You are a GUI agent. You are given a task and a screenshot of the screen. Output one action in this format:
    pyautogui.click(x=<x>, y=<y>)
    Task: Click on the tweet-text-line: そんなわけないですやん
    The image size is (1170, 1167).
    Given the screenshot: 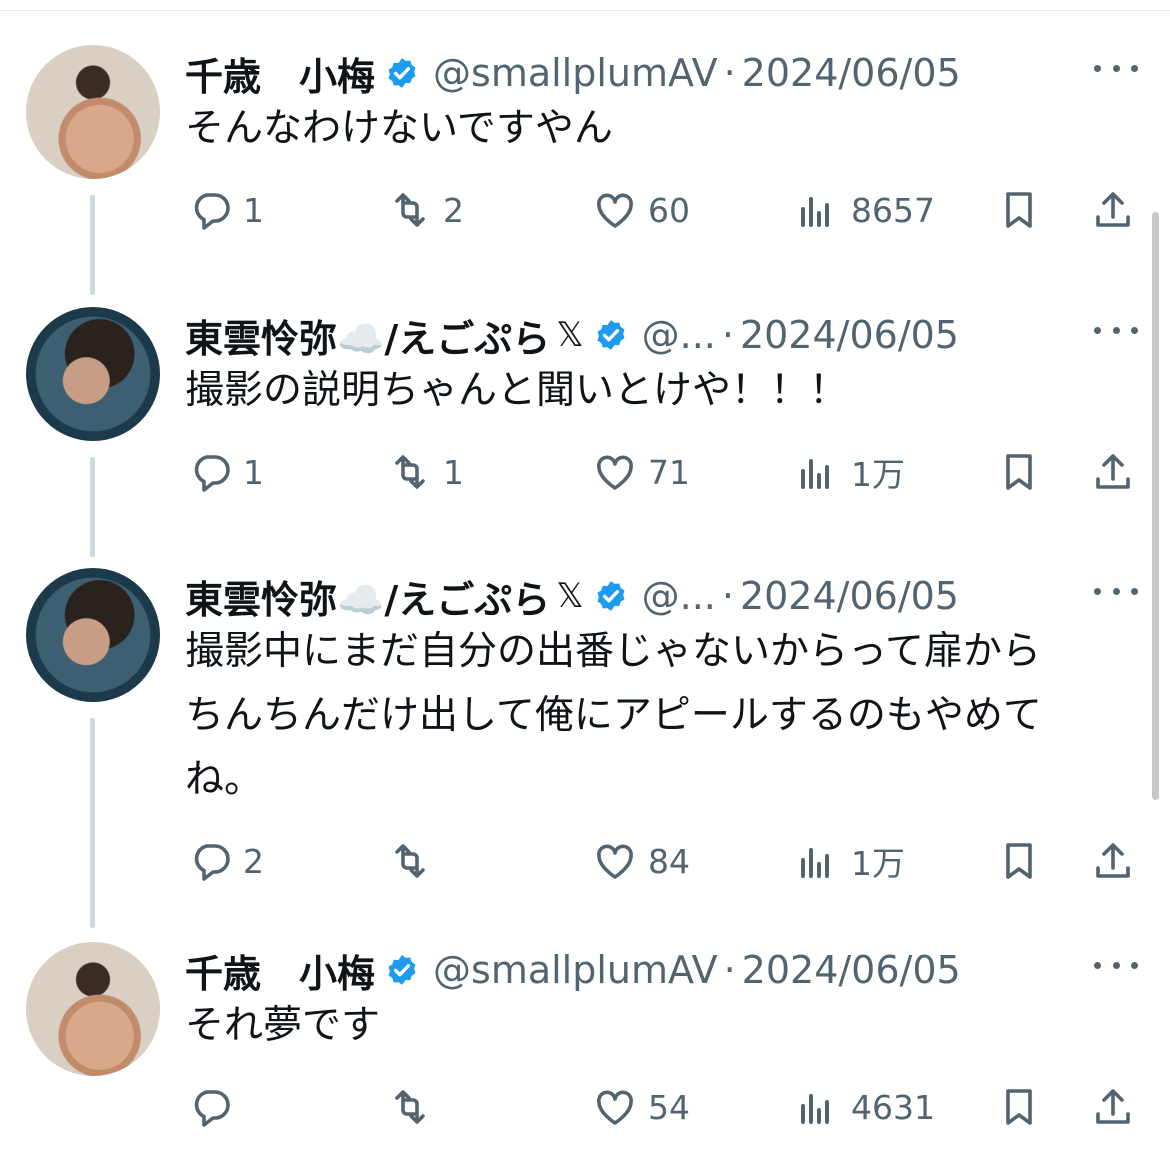 What is the action you would take?
    pyautogui.click(x=399, y=128)
    